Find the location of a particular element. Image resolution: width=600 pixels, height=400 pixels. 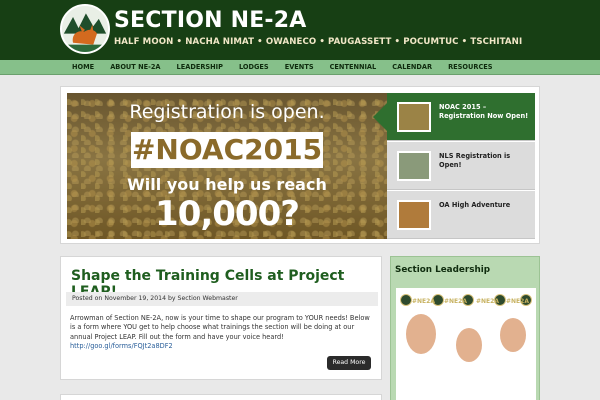

slider-thumb-noac: NOAC 2015 – Registration Now Open! is located at coordinates (454, 117).